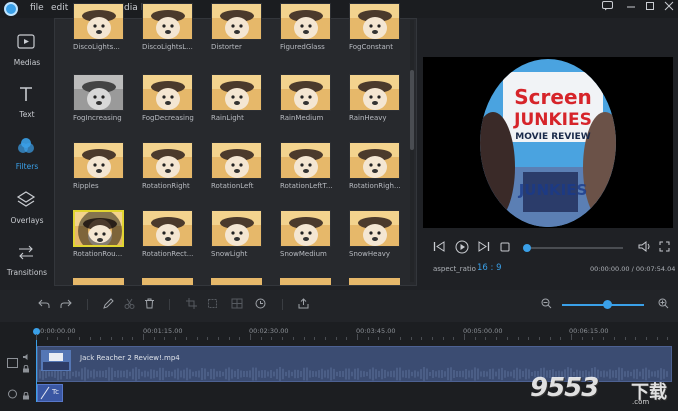 The image size is (678, 411). What do you see at coordinates (26, 396) in the screenshot?
I see `text-track-lock-icon` at bounding box center [26, 396].